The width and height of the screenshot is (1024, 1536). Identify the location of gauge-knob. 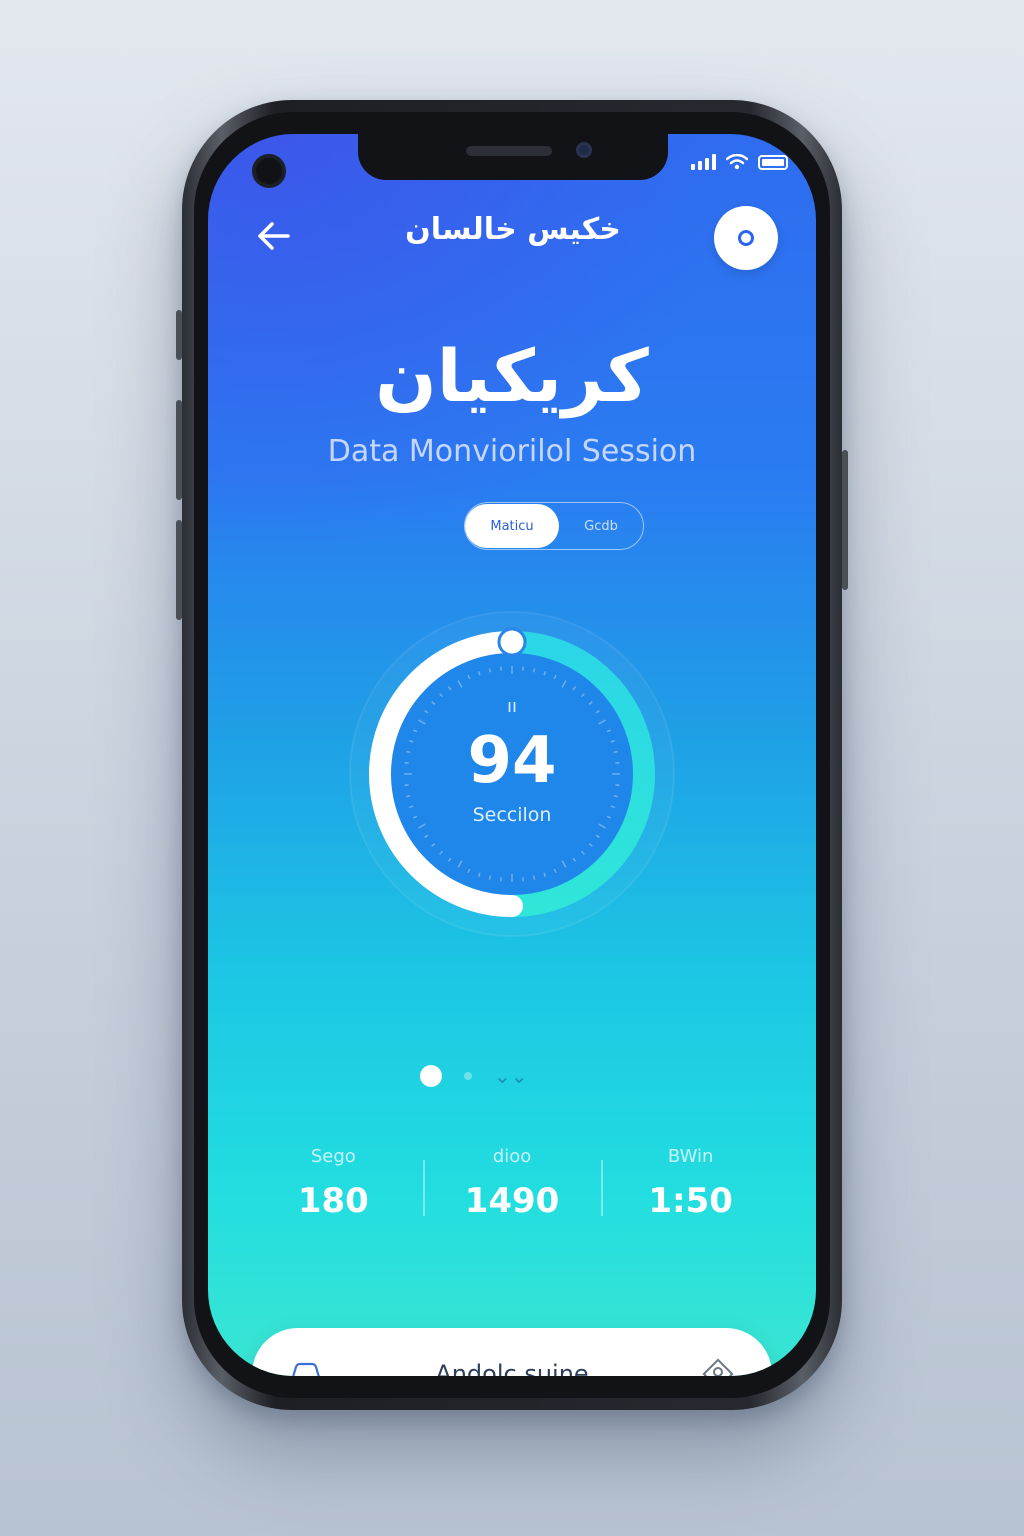
(512, 642).